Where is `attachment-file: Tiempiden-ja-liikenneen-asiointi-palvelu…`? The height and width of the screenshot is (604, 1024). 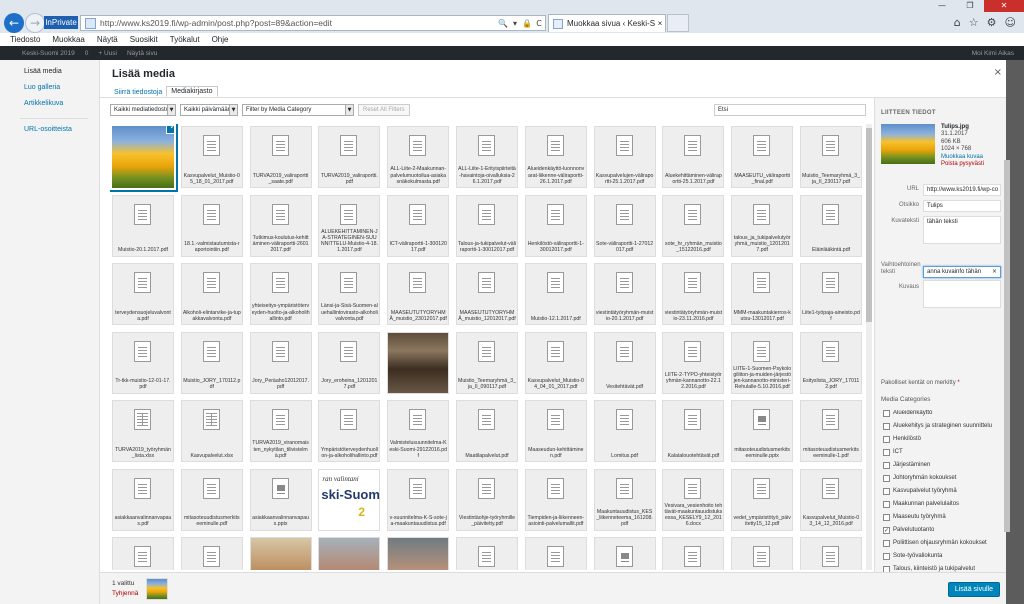
attachment-file: Tiempiden-ja-liikenneen-asiointi-palvelu… is located at coordinates (555, 499).